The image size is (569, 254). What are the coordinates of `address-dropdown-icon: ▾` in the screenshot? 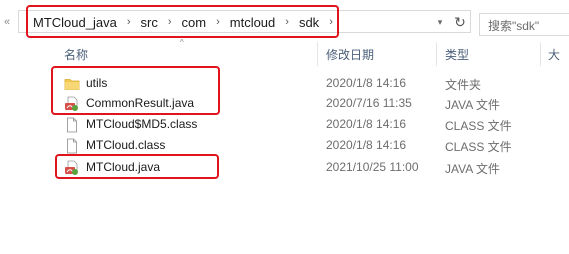 It's located at (440, 22).